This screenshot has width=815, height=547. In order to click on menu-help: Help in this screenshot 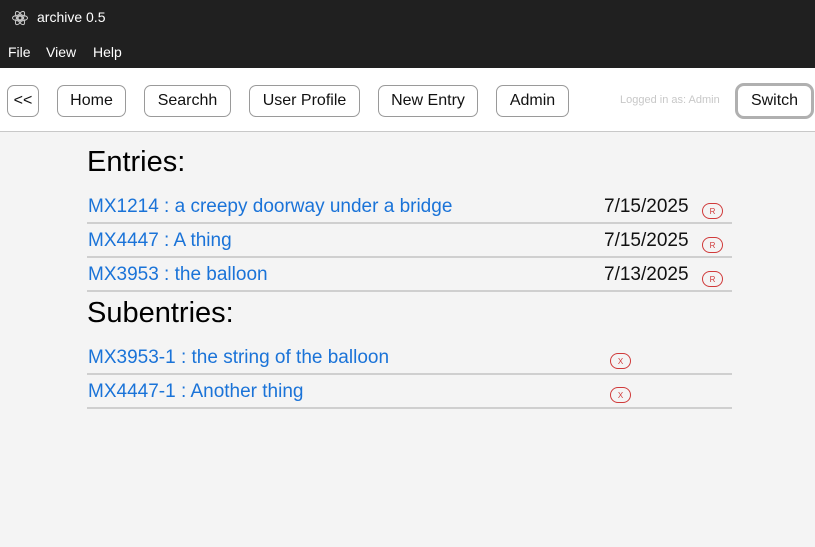, I will do `click(107, 52)`.